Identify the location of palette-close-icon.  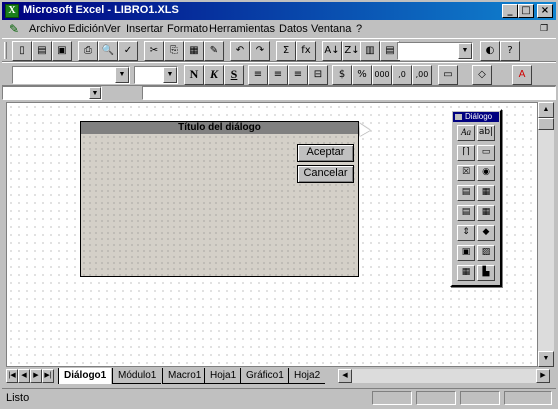
(458, 117).